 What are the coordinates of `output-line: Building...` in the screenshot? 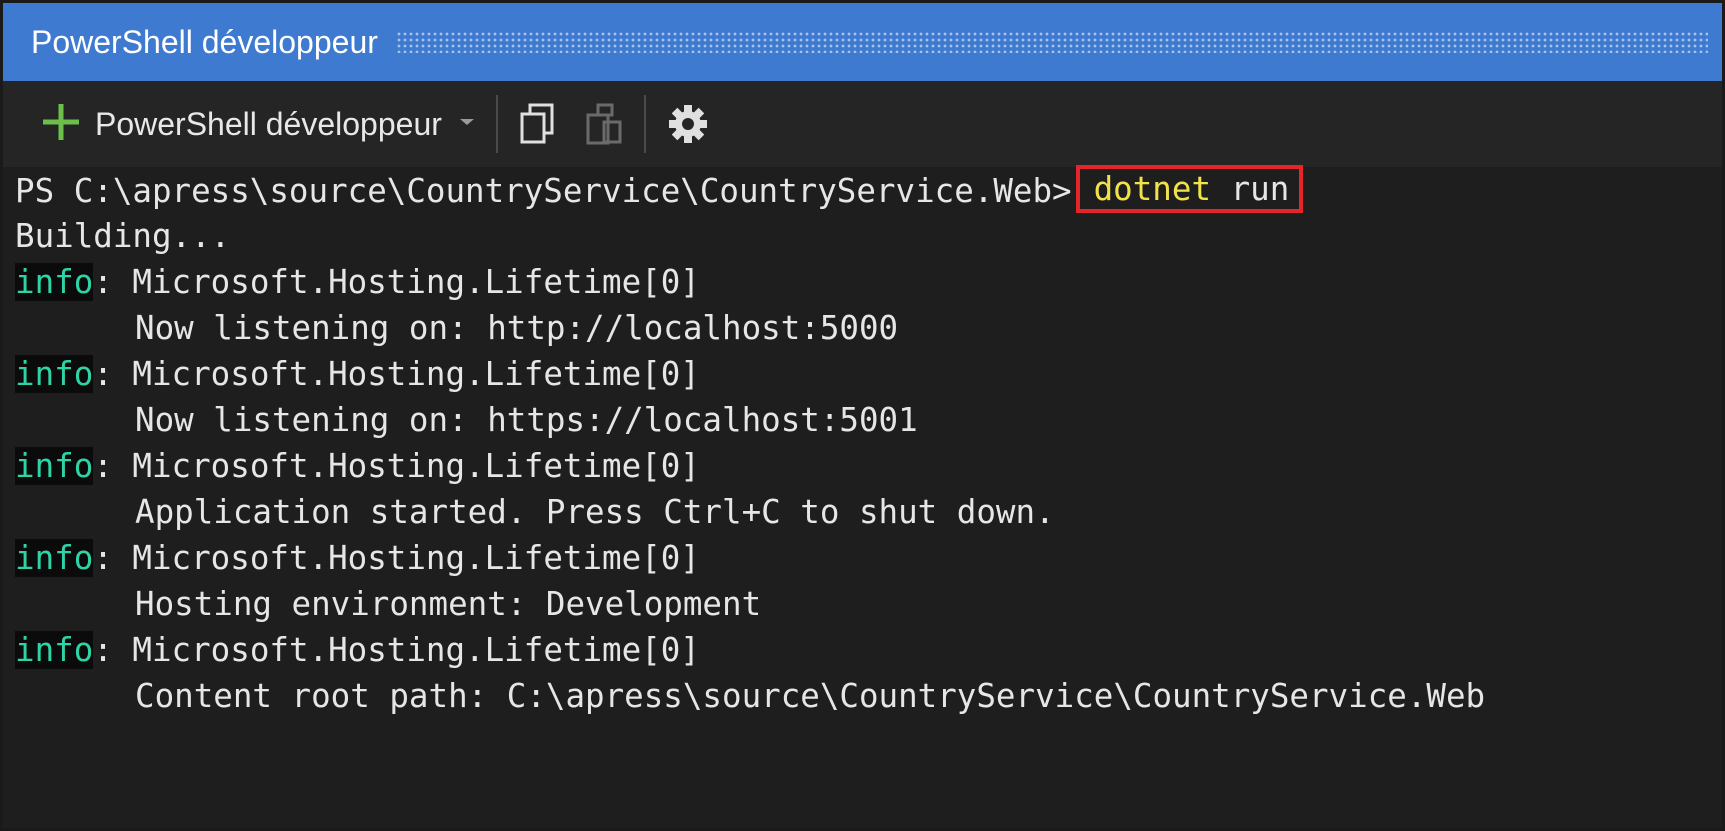 It's located at (123, 236).